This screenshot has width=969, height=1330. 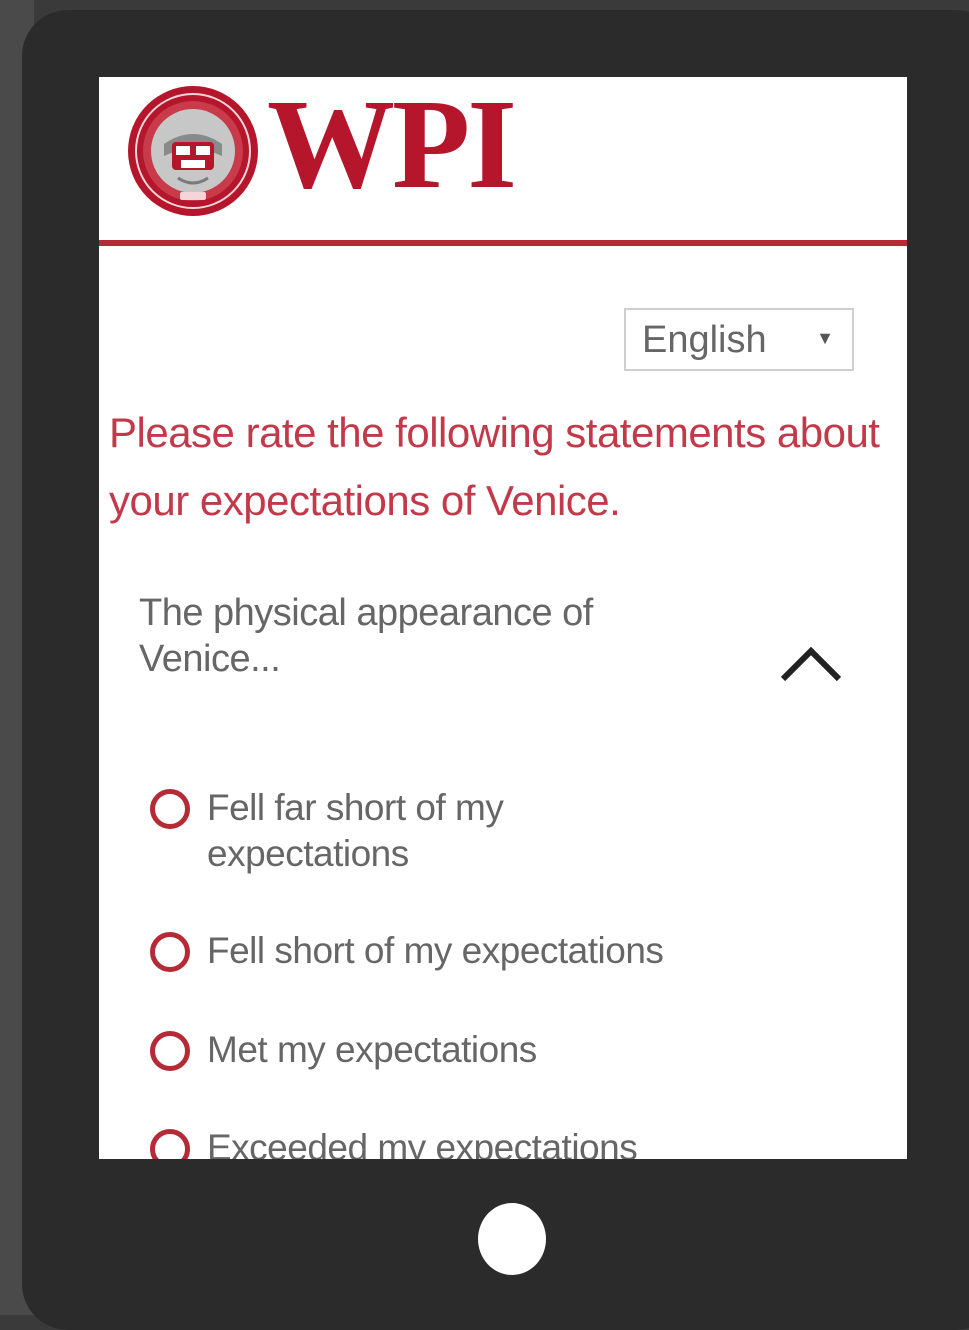 I want to click on option-label: Fell far short of my expectations, so click(x=355, y=830).